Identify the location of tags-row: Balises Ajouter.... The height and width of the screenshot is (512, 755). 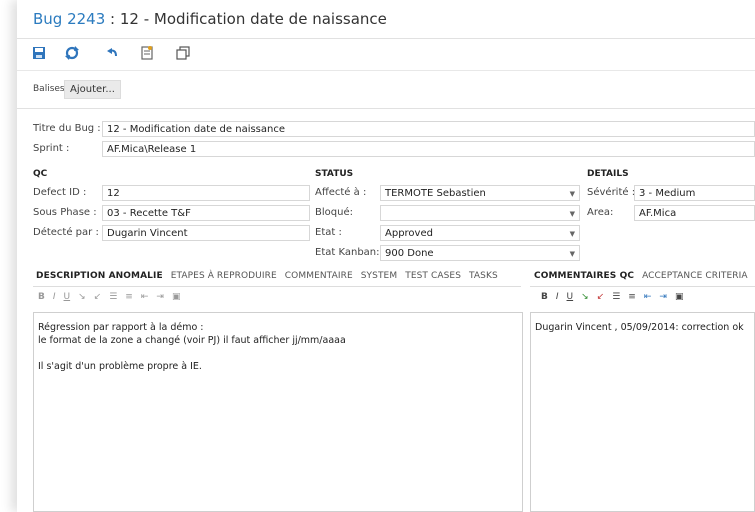
(386, 89).